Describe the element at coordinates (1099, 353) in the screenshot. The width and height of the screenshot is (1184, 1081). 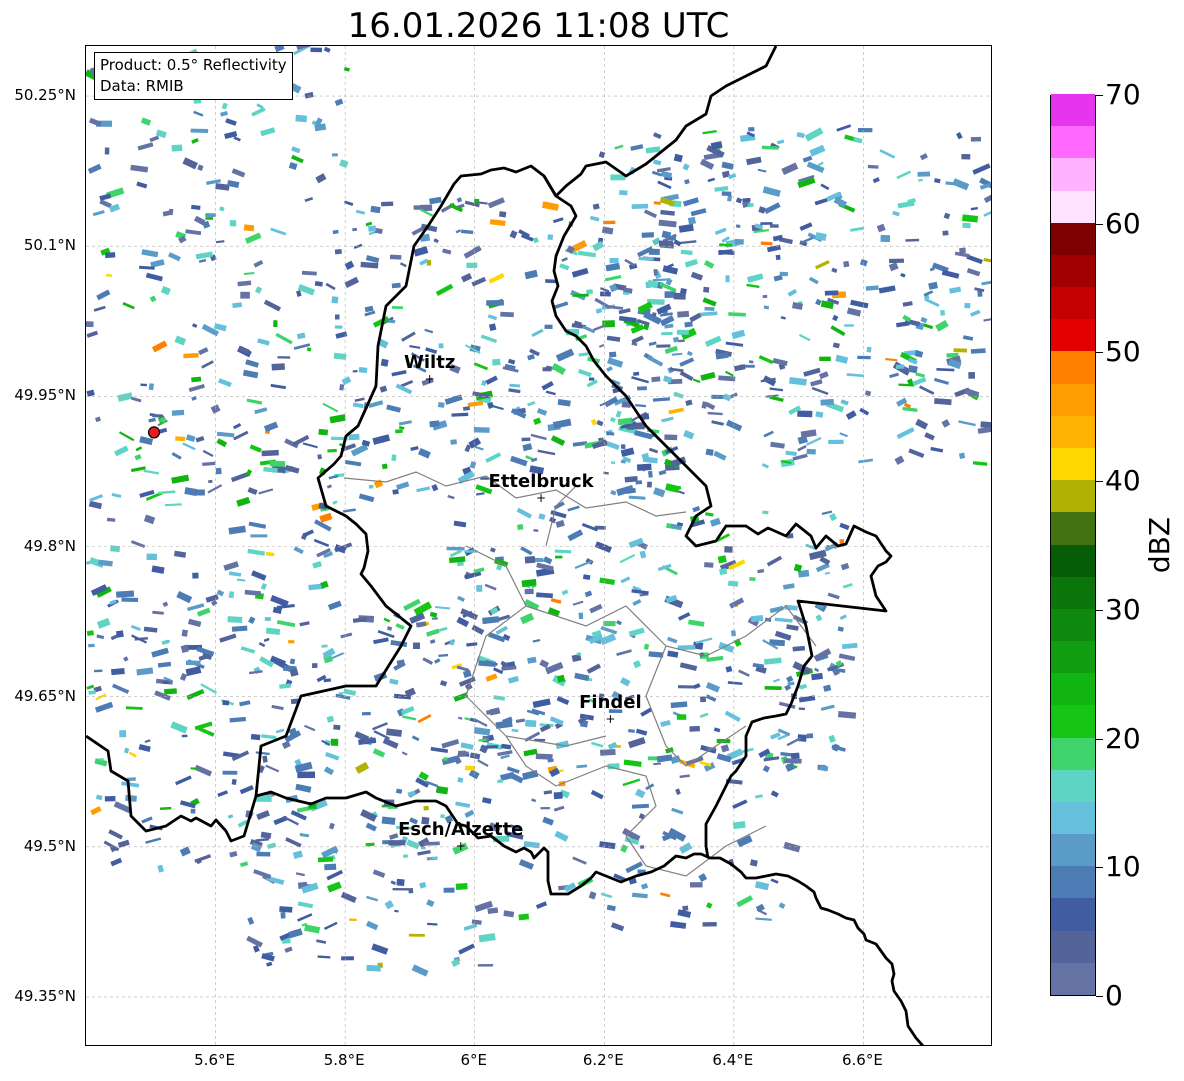
I see `colorbar-tick` at that location.